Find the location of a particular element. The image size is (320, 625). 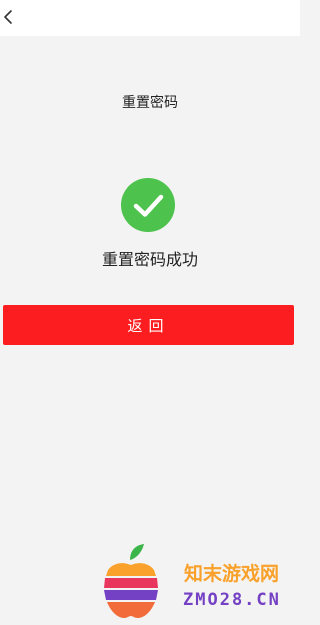

return-button: 返回 is located at coordinates (148, 325).